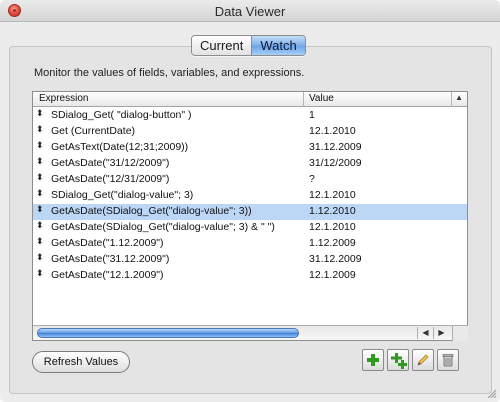 This screenshot has width=500, height=402. Describe the element at coordinates (81, 362) in the screenshot. I see `refresh-values-button: Refresh Values` at that location.